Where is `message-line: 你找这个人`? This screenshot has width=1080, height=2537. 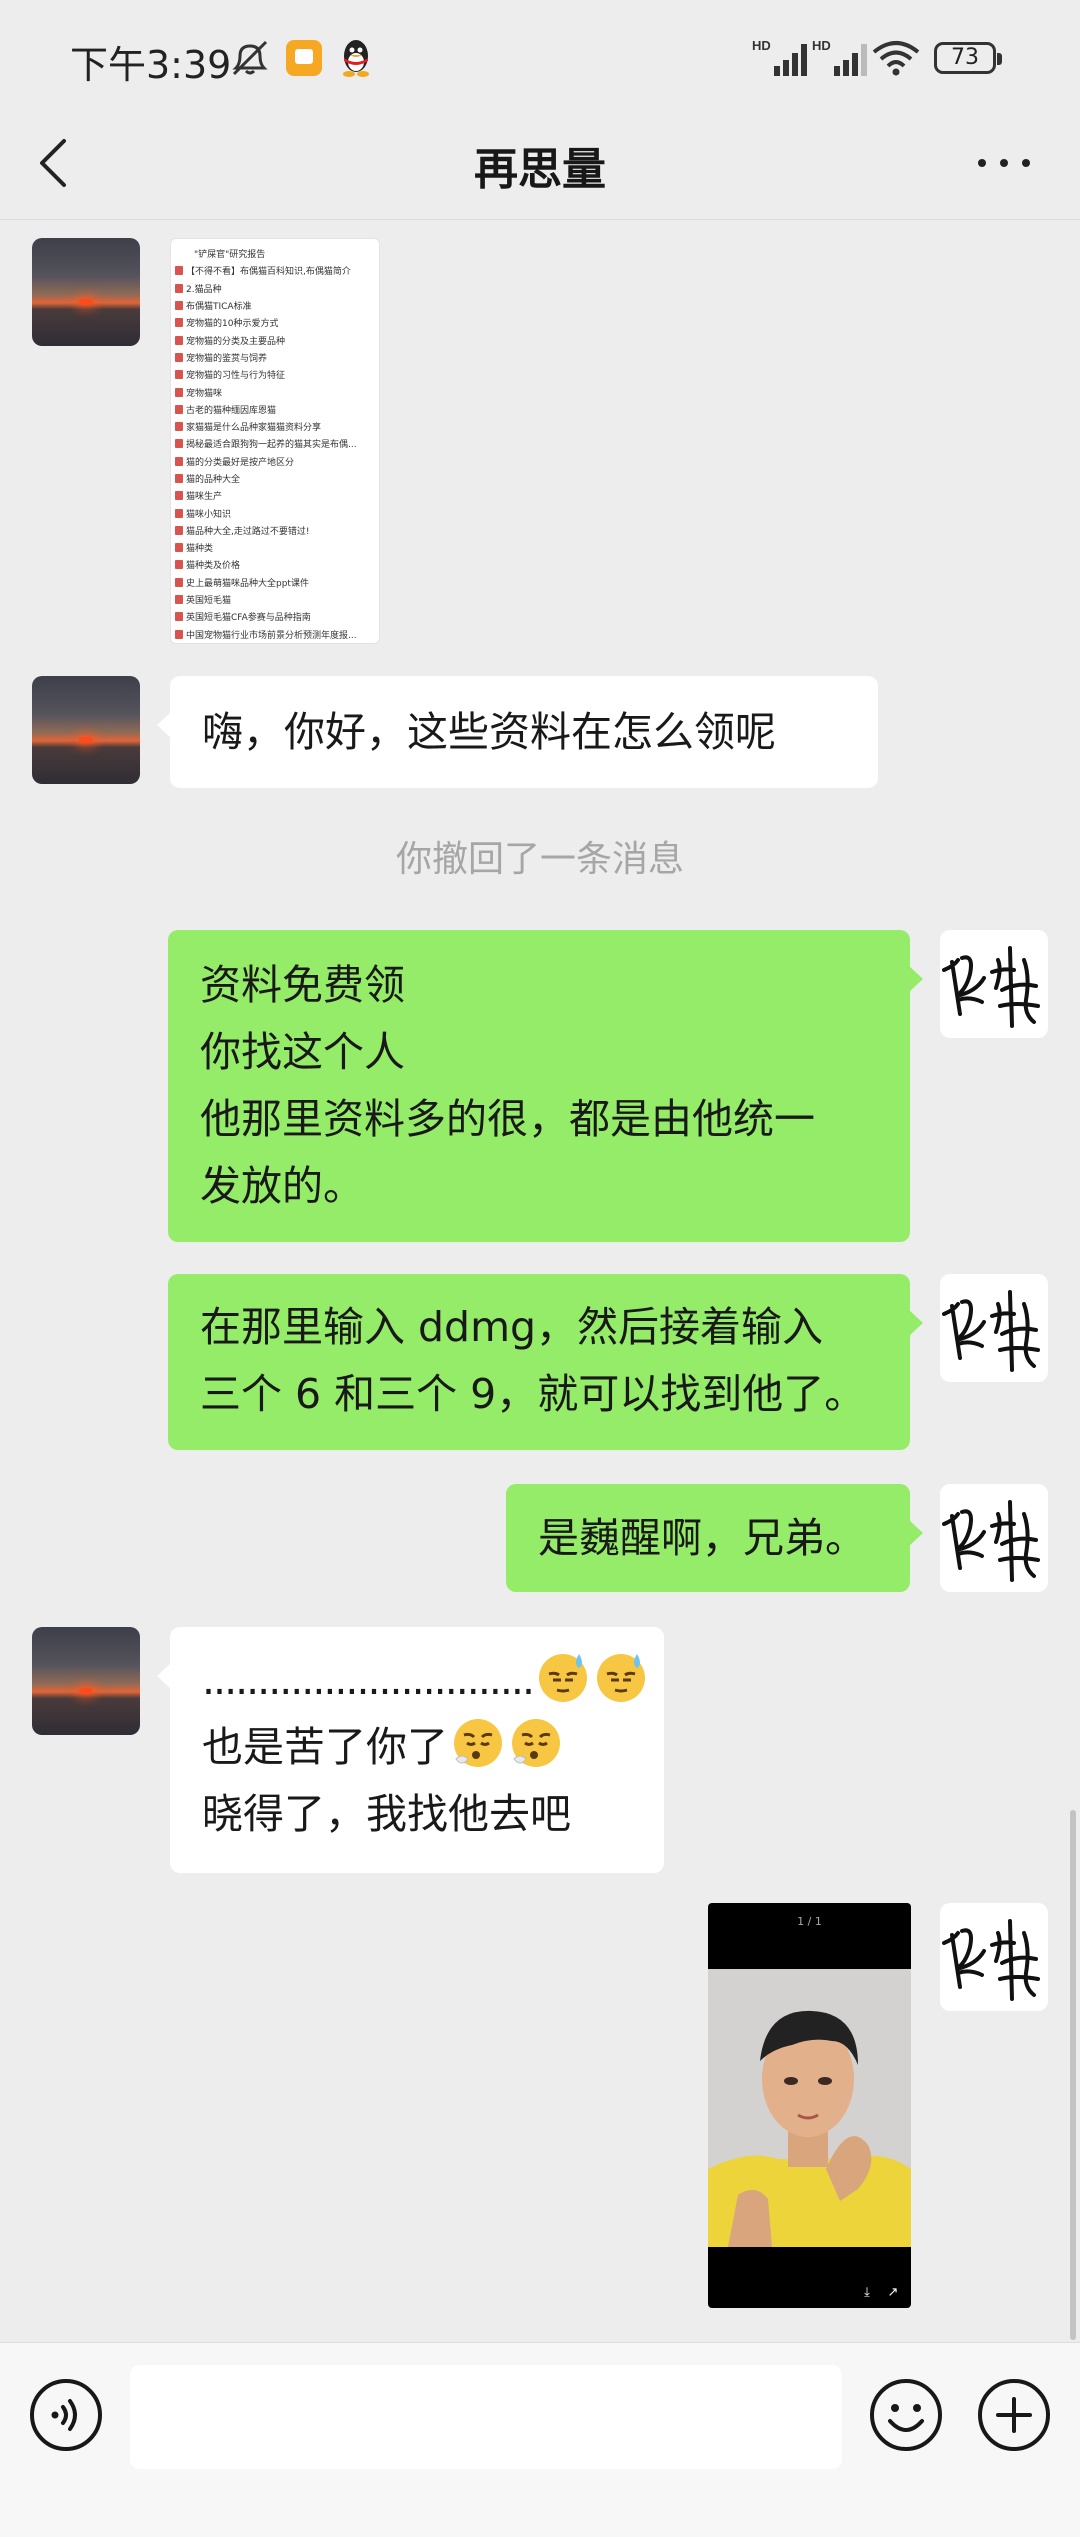
message-line: 你找这个人 is located at coordinates (302, 1052).